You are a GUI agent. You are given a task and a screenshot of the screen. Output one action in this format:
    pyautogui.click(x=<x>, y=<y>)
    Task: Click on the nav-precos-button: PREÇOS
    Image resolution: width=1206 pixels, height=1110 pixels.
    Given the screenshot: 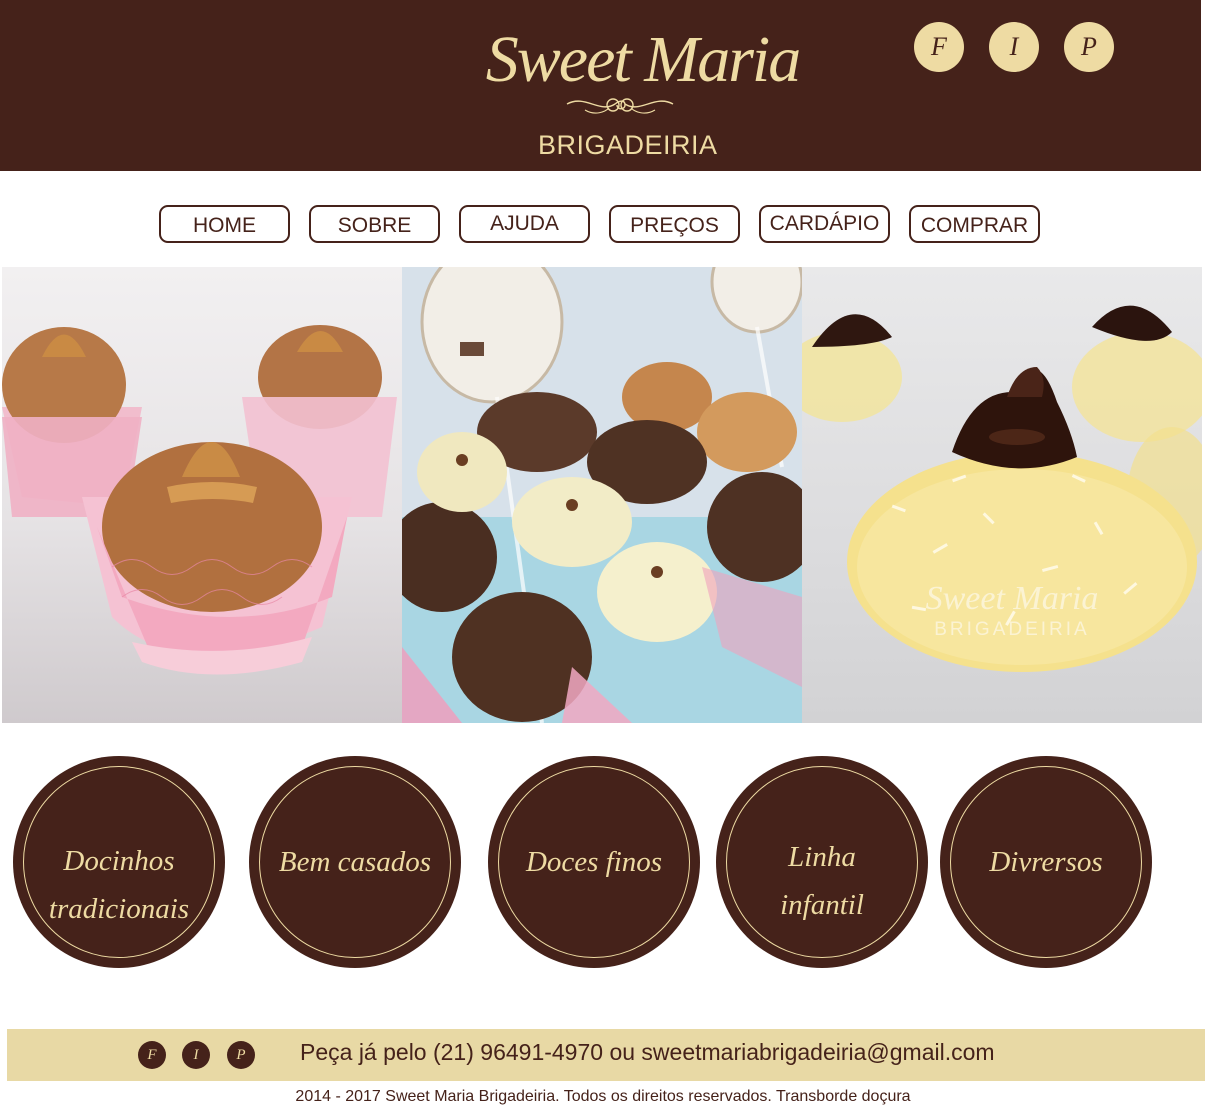 What is the action you would take?
    pyautogui.click(x=674, y=224)
    